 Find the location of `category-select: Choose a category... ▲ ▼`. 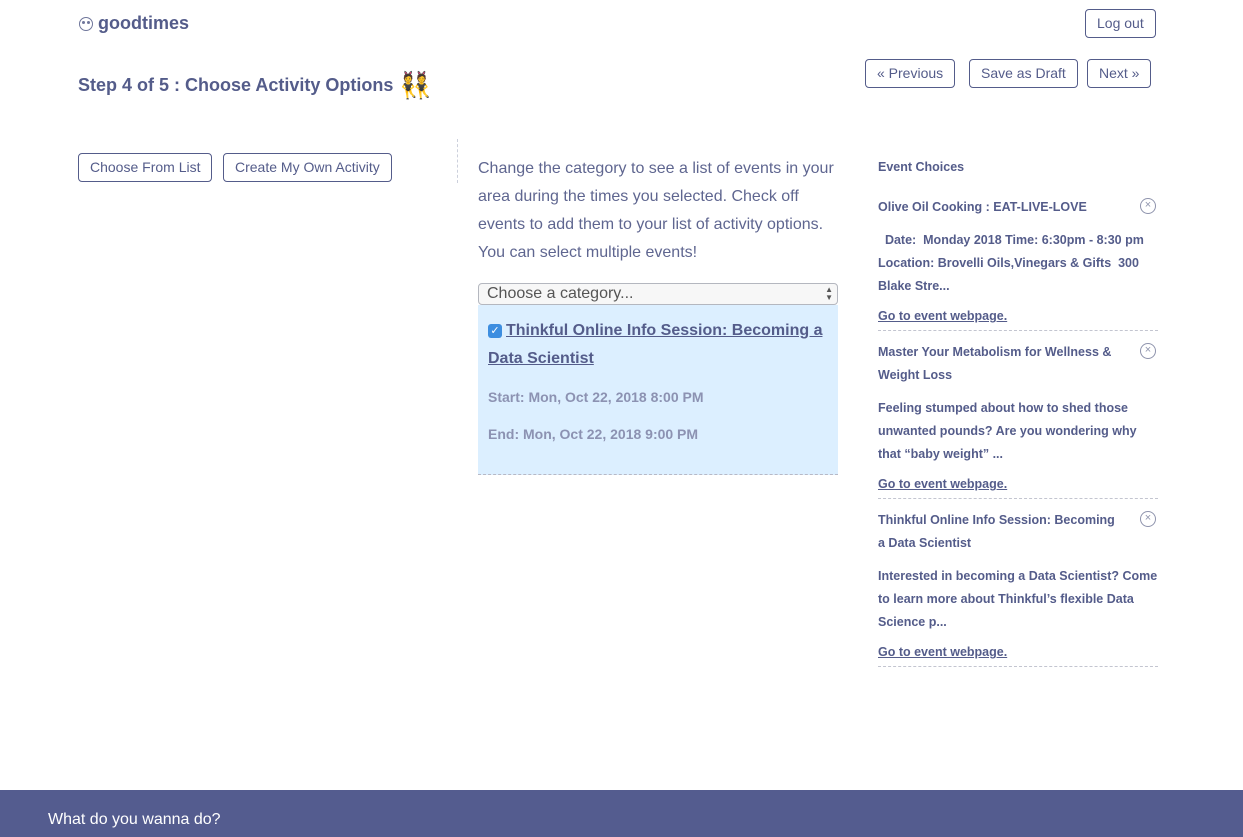

category-select: Choose a category... ▲ ▼ is located at coordinates (658, 294).